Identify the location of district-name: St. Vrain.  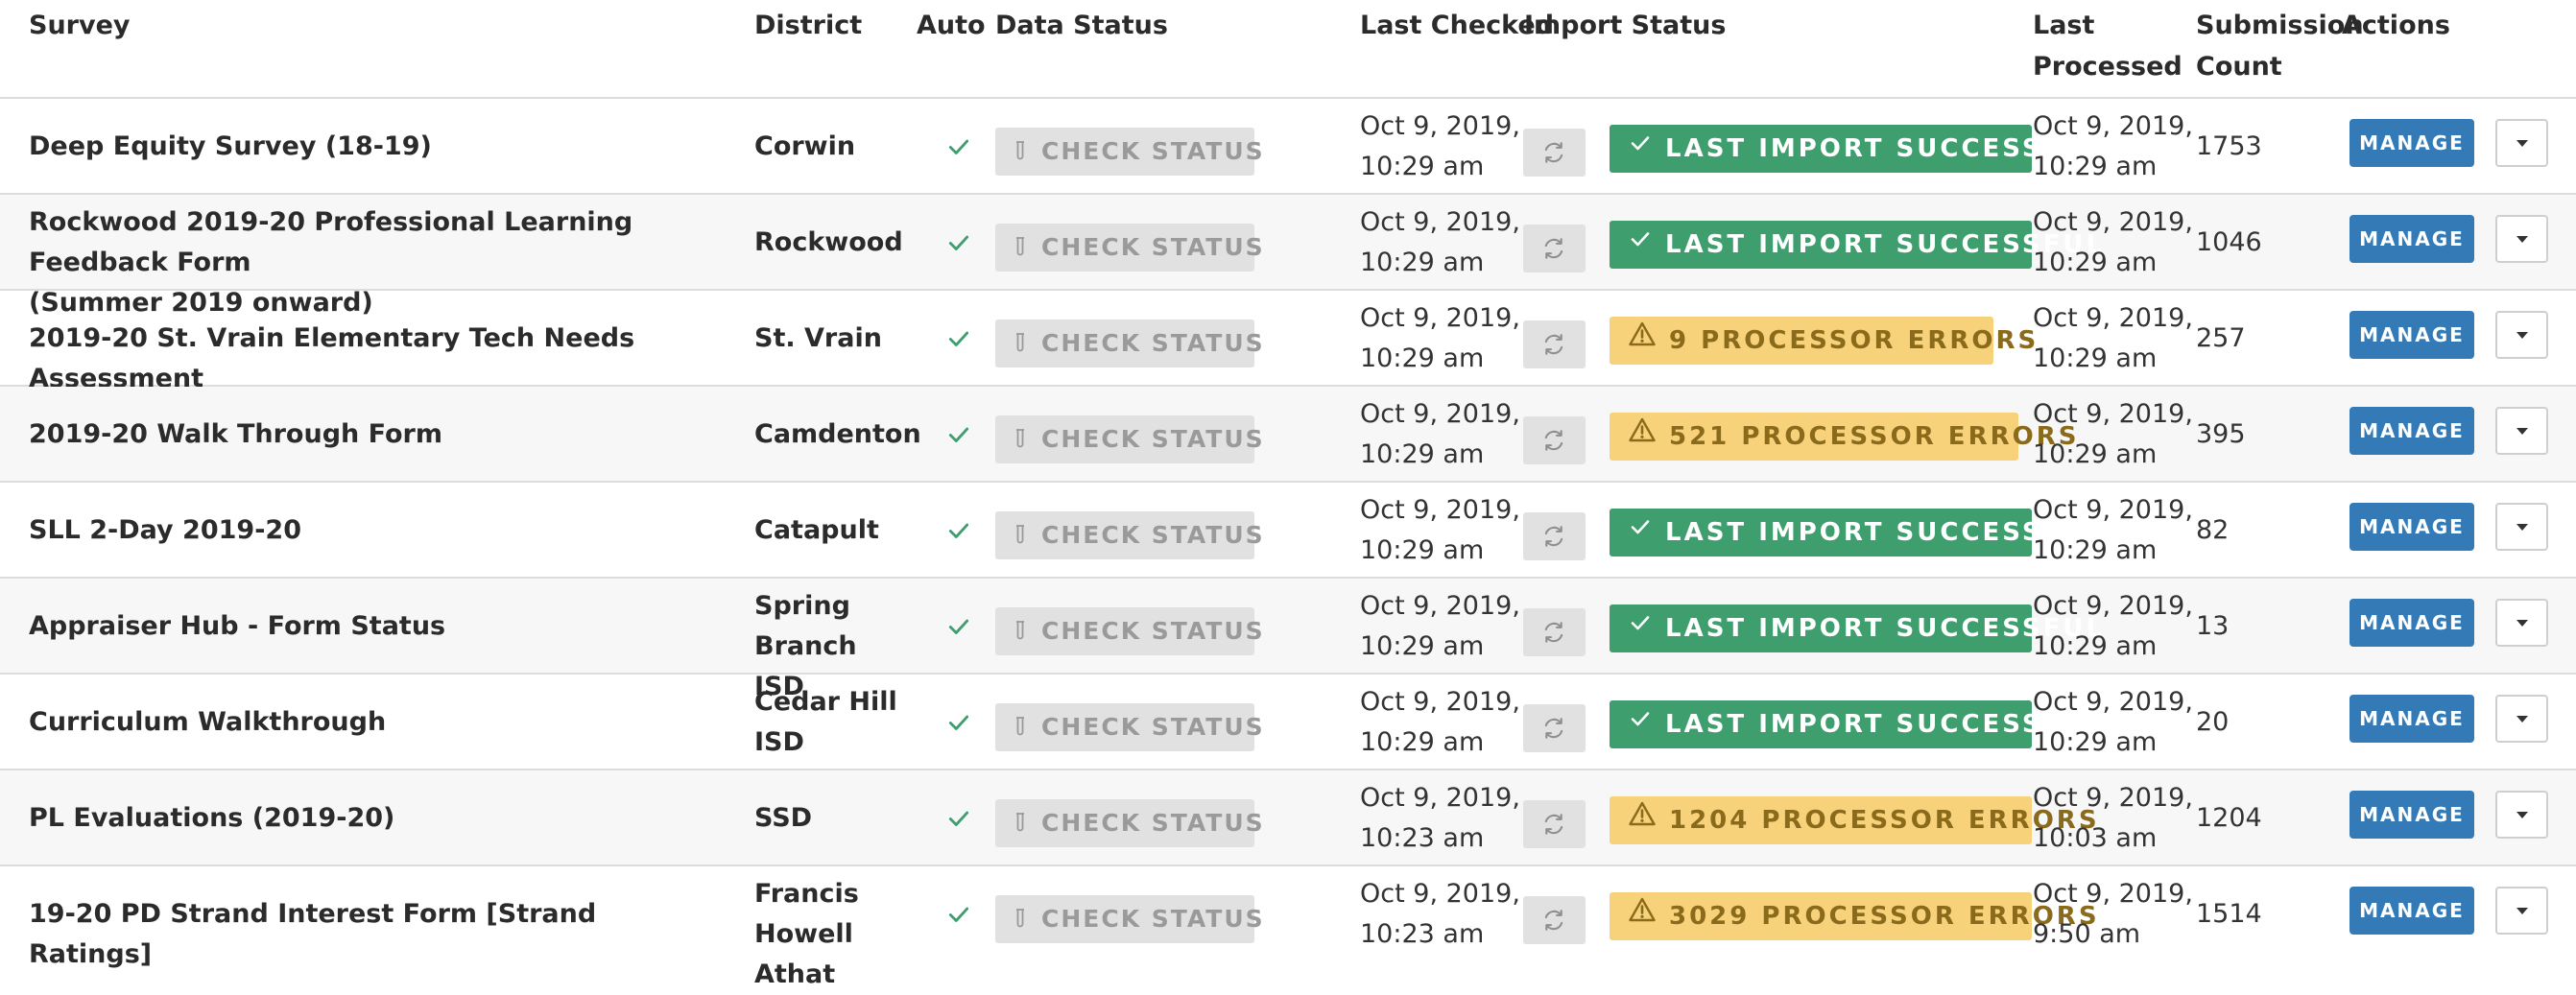
(831, 339).